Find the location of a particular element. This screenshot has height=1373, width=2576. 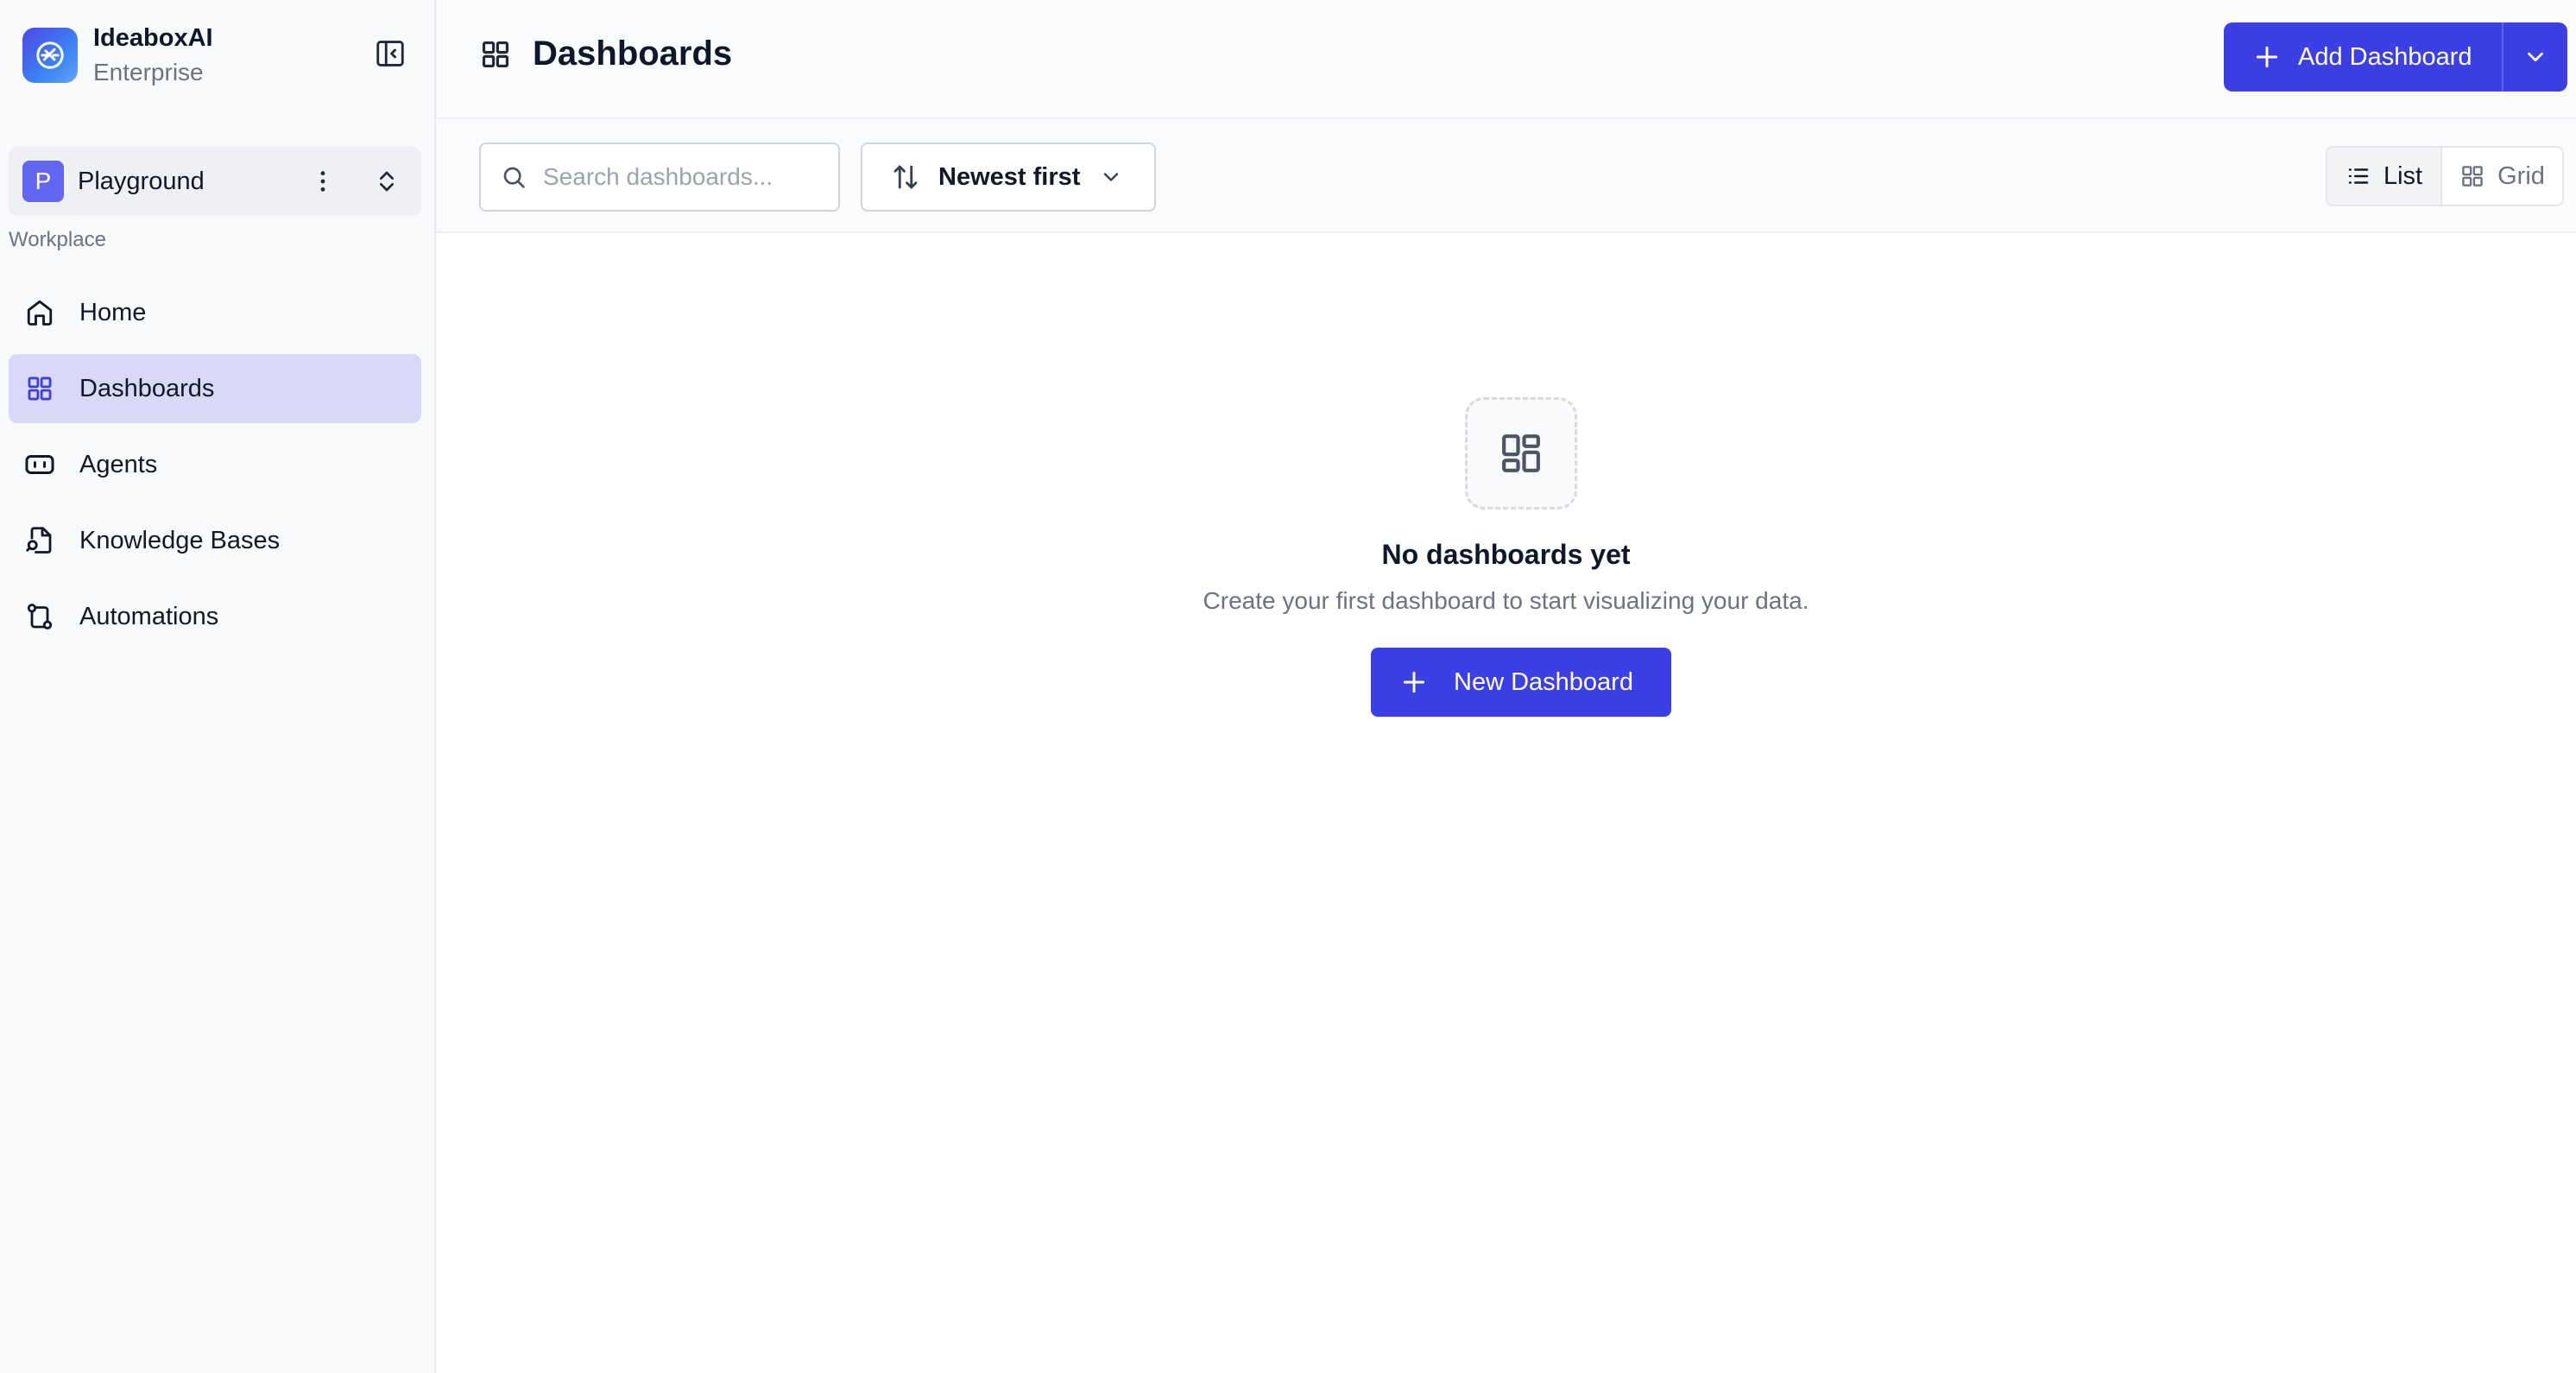

workspace-switch-button is located at coordinates (387, 181).